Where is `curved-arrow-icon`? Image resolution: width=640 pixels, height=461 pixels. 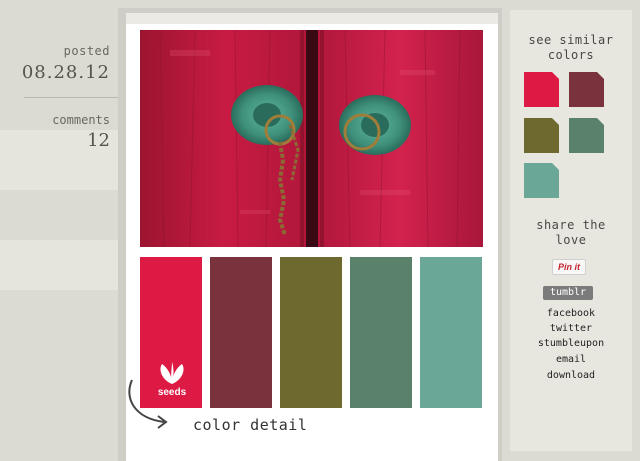 curved-arrow-icon is located at coordinates (148, 404).